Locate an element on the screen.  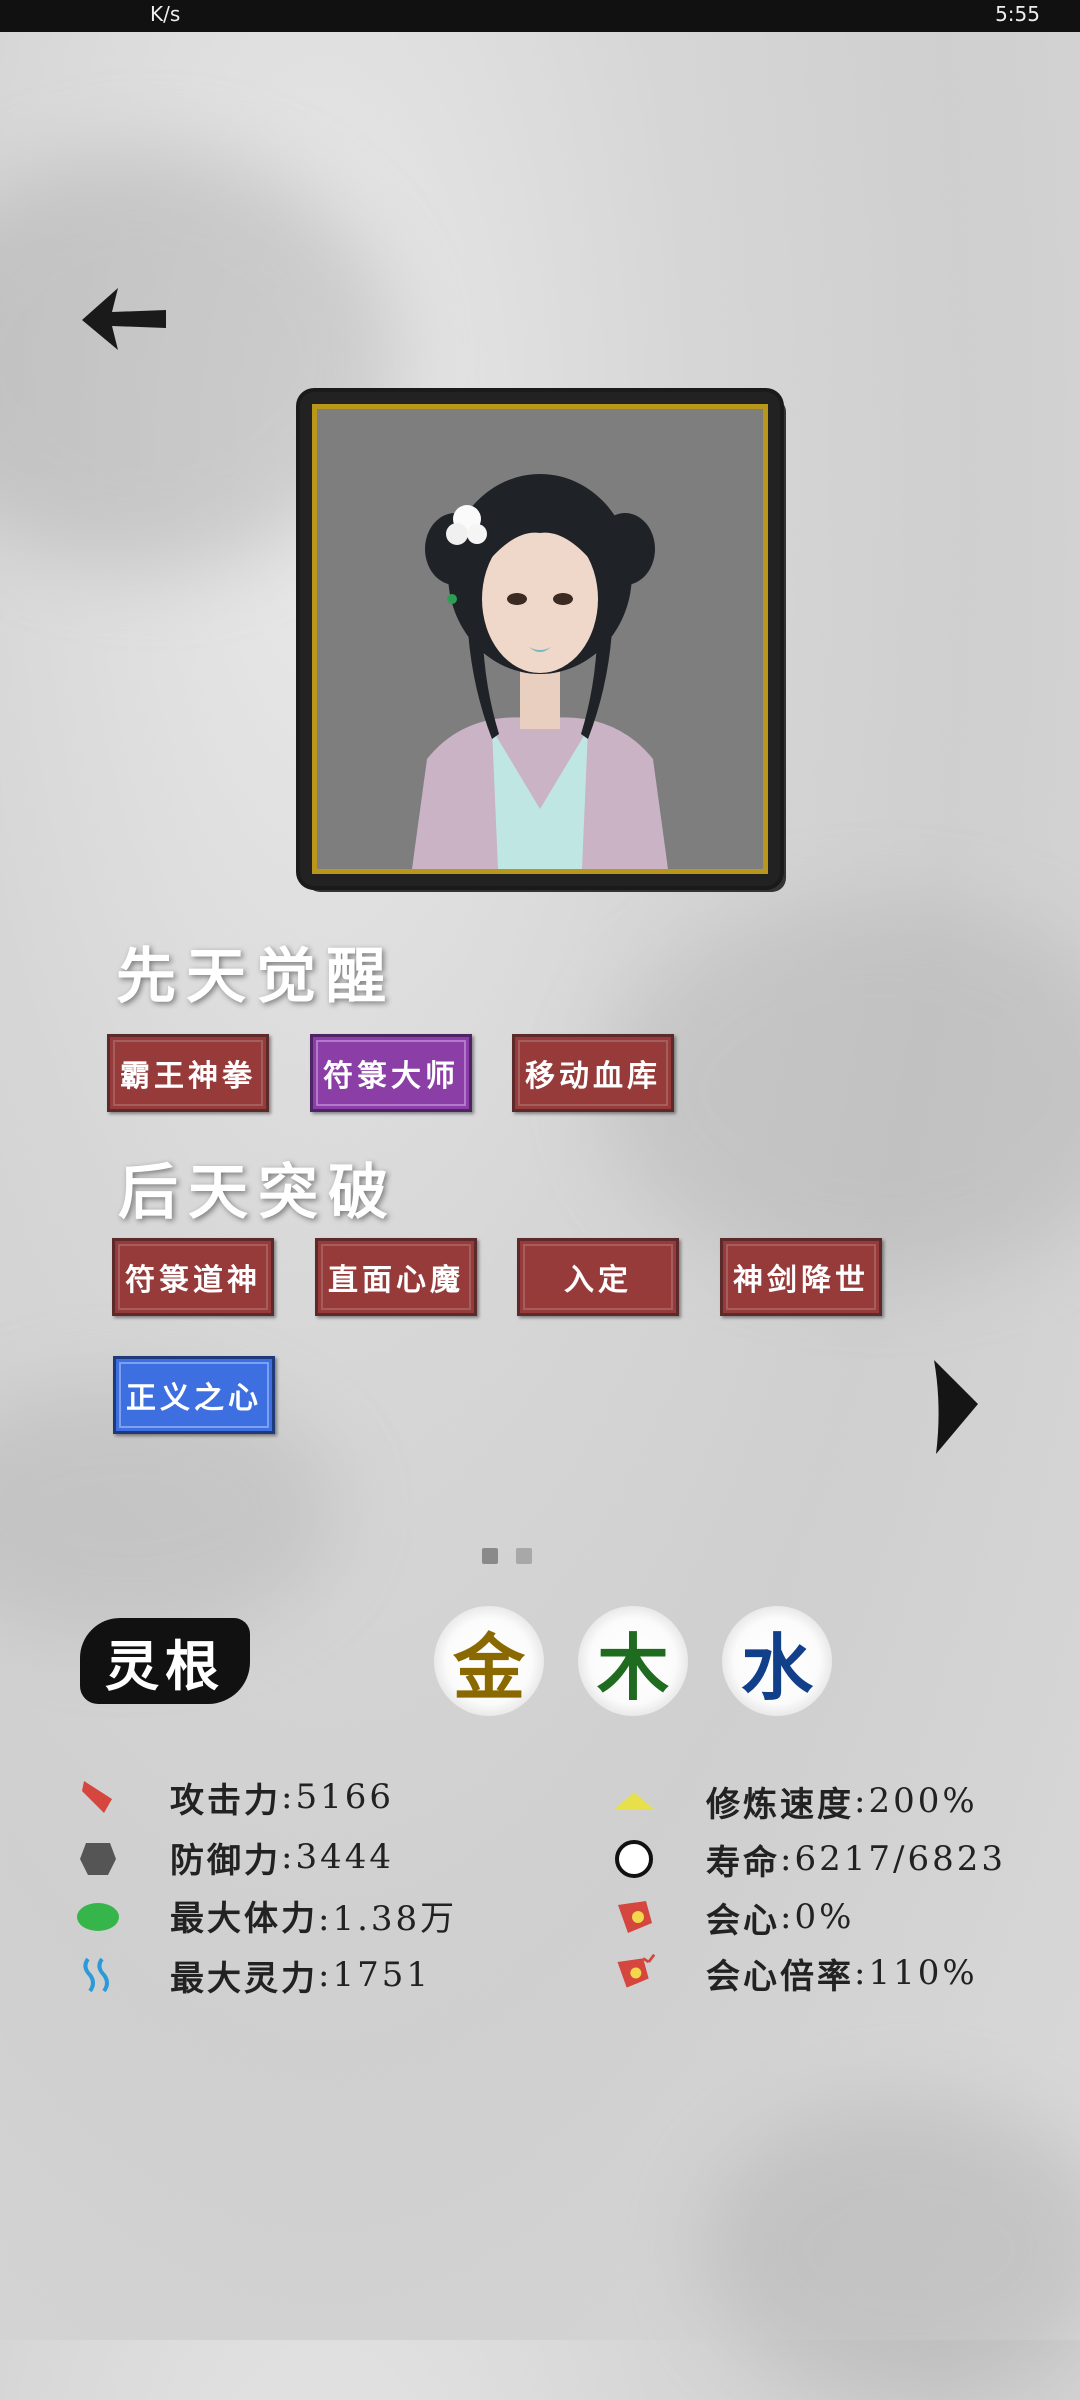
arrow-left-icon is located at coordinates (124, 319).